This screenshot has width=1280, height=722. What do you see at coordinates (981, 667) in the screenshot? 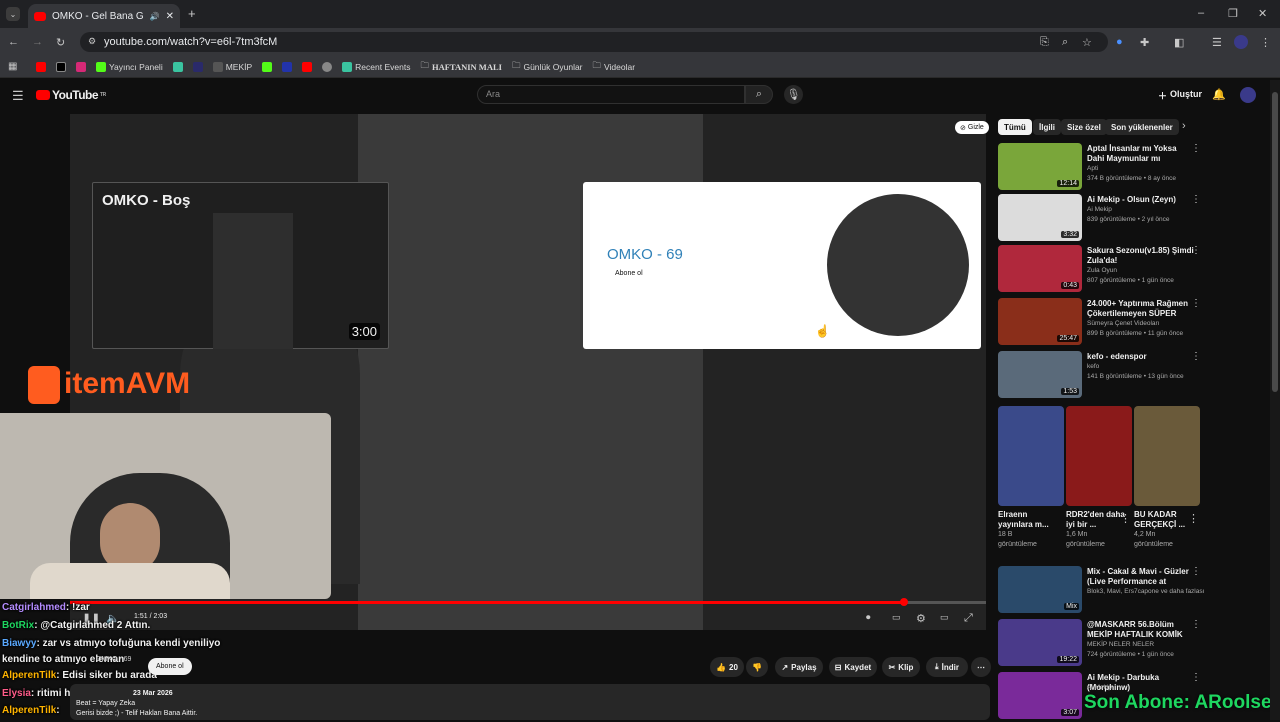
I see `more-actions-button: ⋯` at bounding box center [981, 667].